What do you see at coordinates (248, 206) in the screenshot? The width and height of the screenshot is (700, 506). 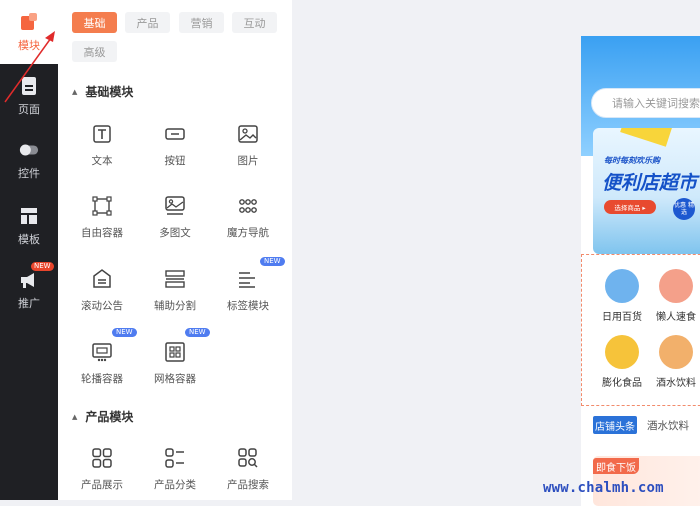 I see `cube-nav-icon` at bounding box center [248, 206].